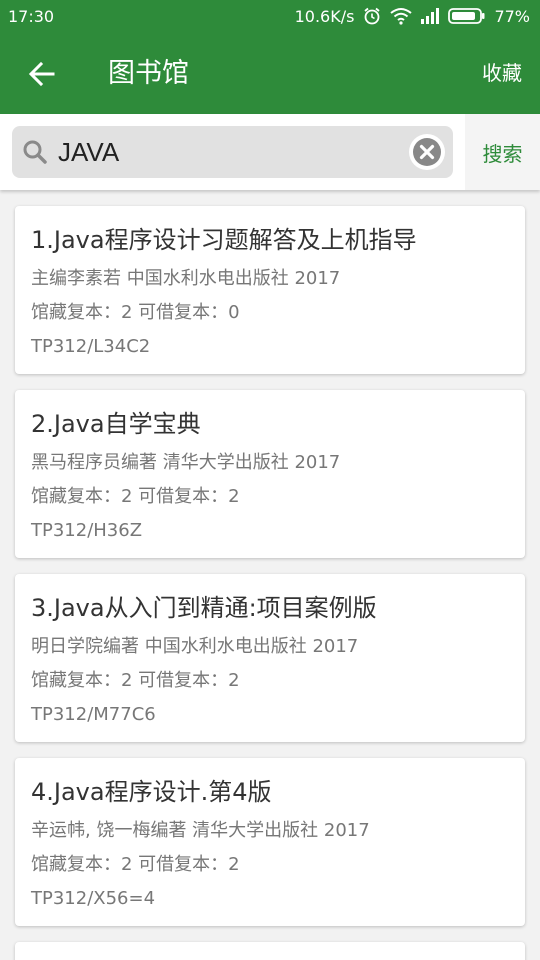 The width and height of the screenshot is (540, 960). I want to click on wifi-icon, so click(401, 16).